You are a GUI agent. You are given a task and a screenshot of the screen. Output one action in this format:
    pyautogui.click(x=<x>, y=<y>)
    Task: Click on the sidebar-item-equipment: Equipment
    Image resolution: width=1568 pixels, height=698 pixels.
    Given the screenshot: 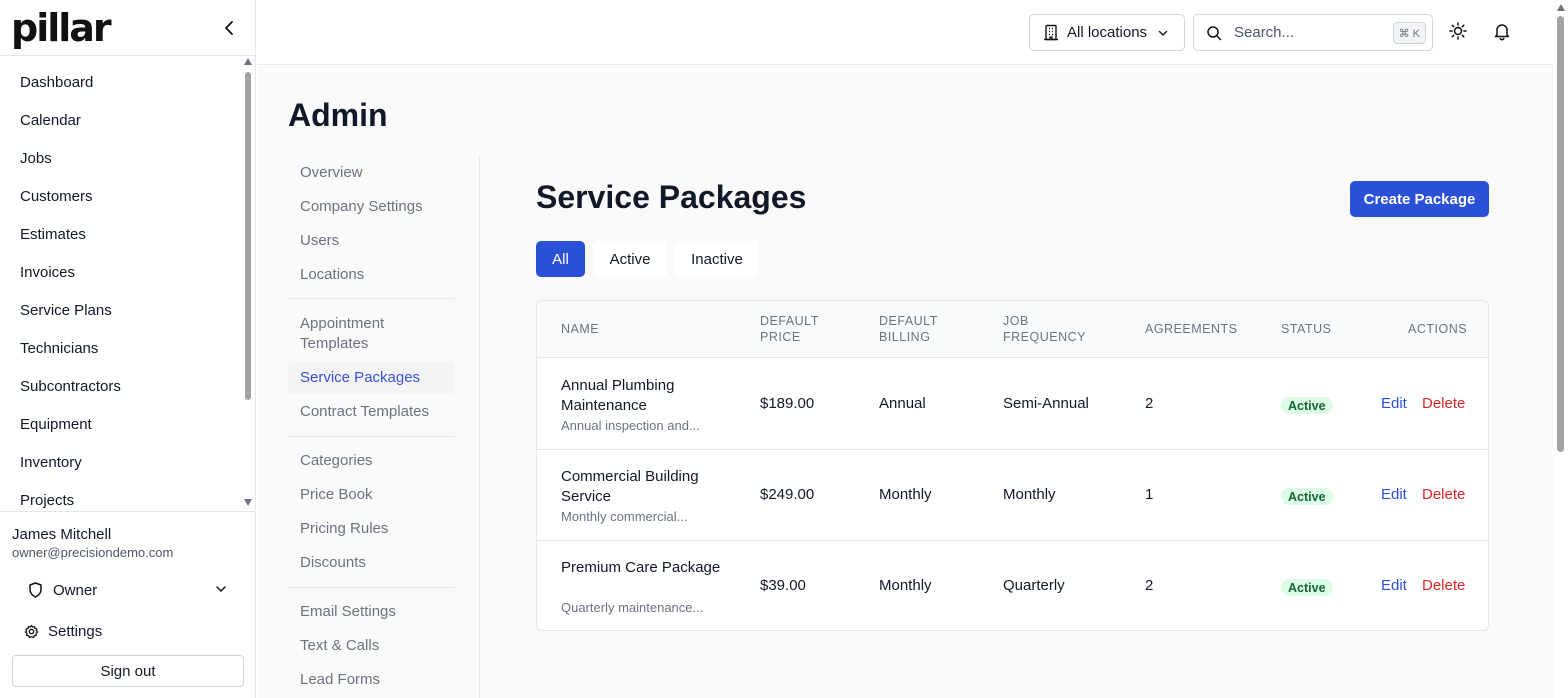 What is the action you would take?
    pyautogui.click(x=56, y=424)
    